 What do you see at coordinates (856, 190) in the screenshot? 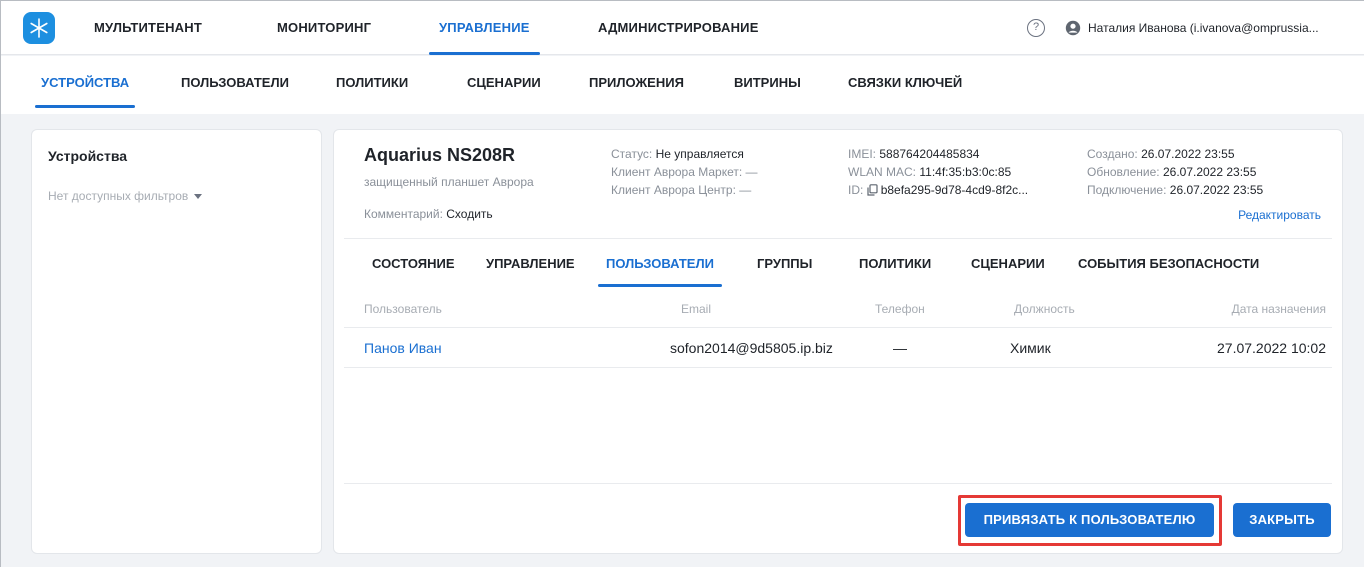
I see `id-label: ID:` at bounding box center [856, 190].